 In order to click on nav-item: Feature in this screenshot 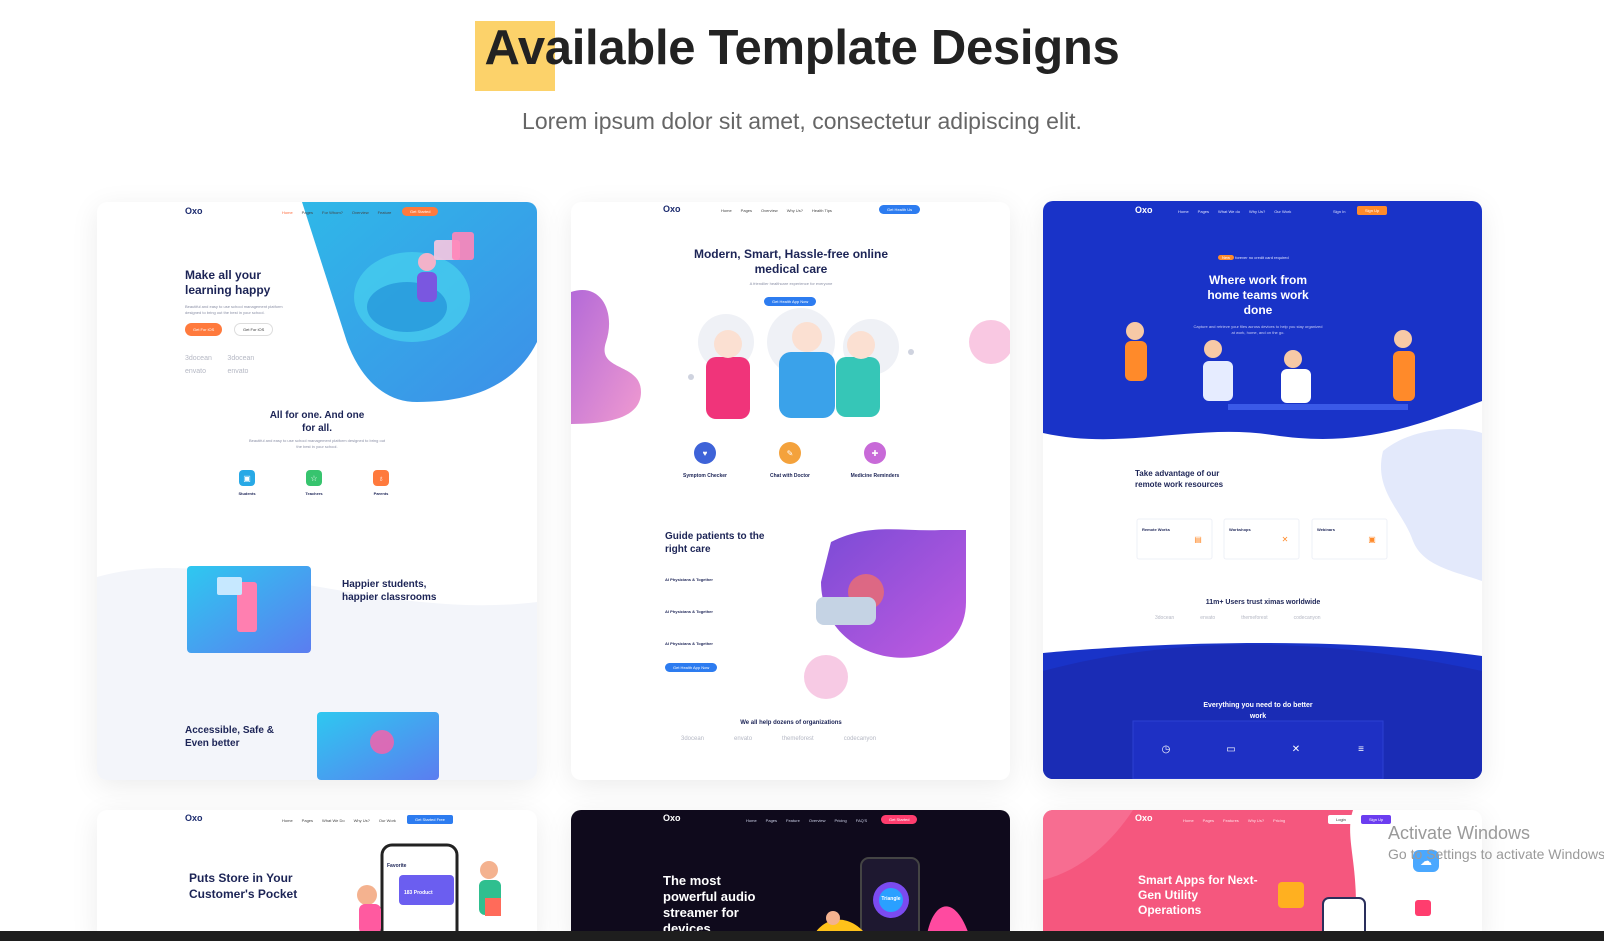, I will do `click(384, 212)`.